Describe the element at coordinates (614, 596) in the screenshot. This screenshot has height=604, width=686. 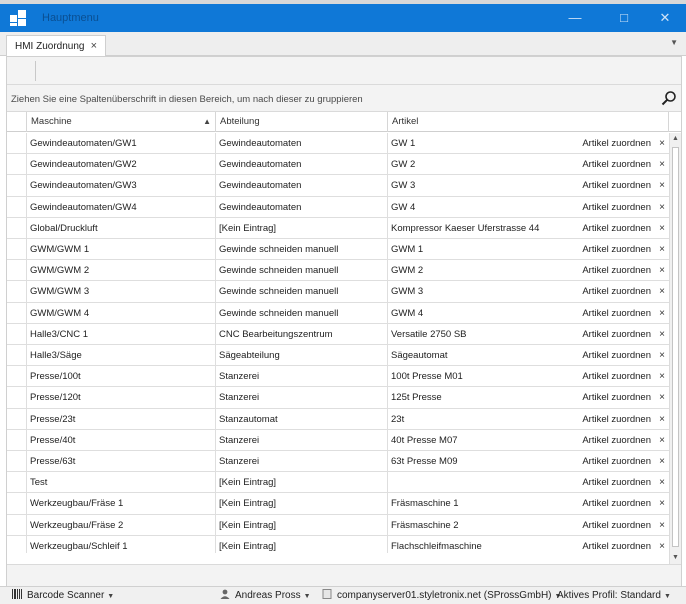
I see `profile-dropdown: Aktives Profil: Standard ▼` at that location.